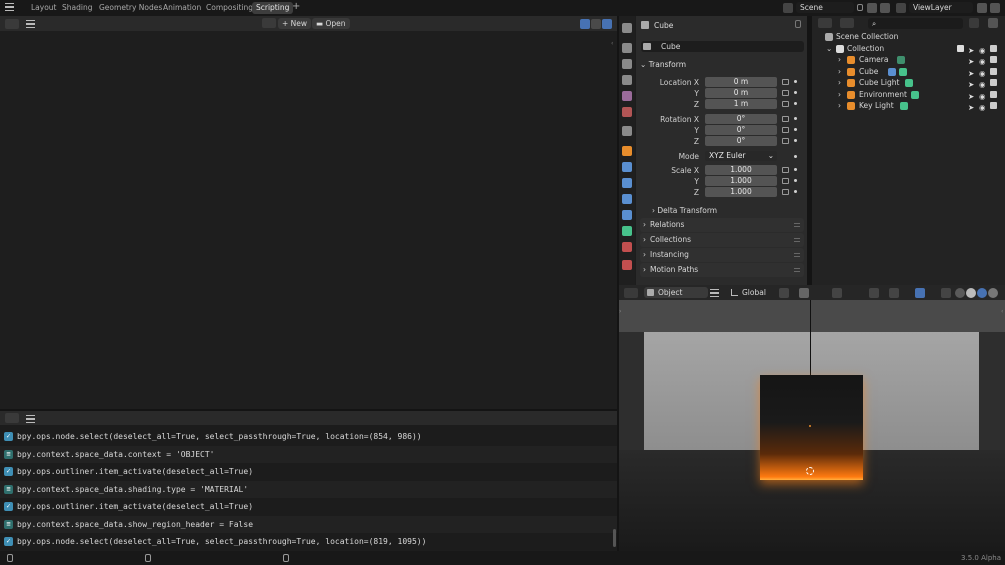 Image resolution: width=1005 pixels, height=565 pixels. I want to click on add-workspace-button: +, so click(296, 7).